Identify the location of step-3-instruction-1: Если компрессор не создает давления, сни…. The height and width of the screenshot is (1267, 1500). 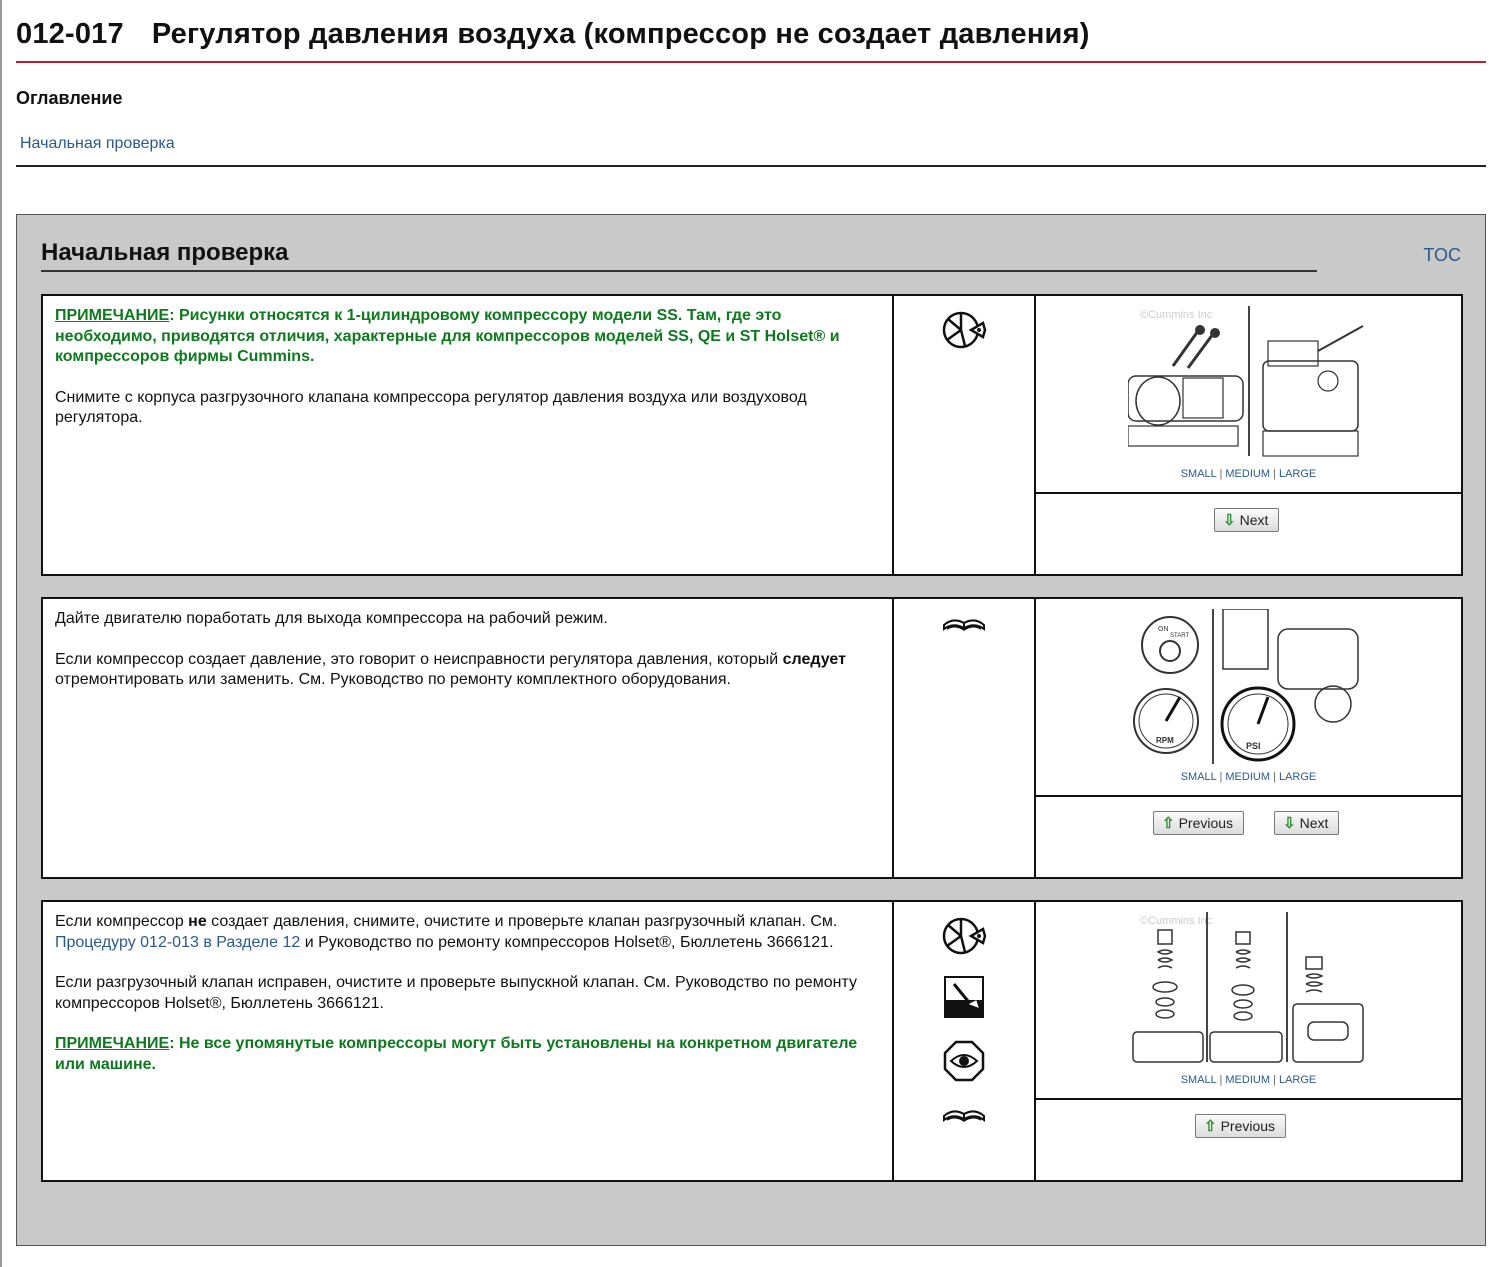
(467, 932).